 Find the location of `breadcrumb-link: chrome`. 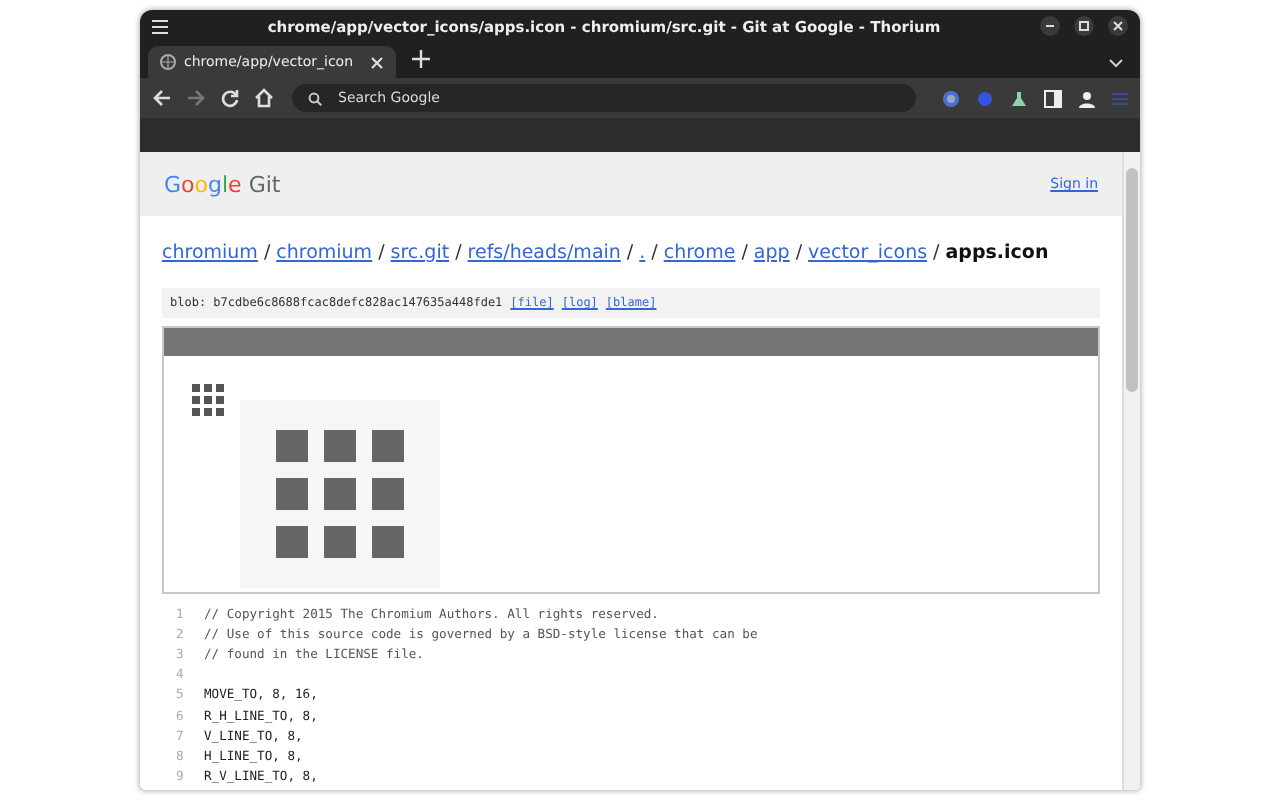

breadcrumb-link: chrome is located at coordinates (699, 252).